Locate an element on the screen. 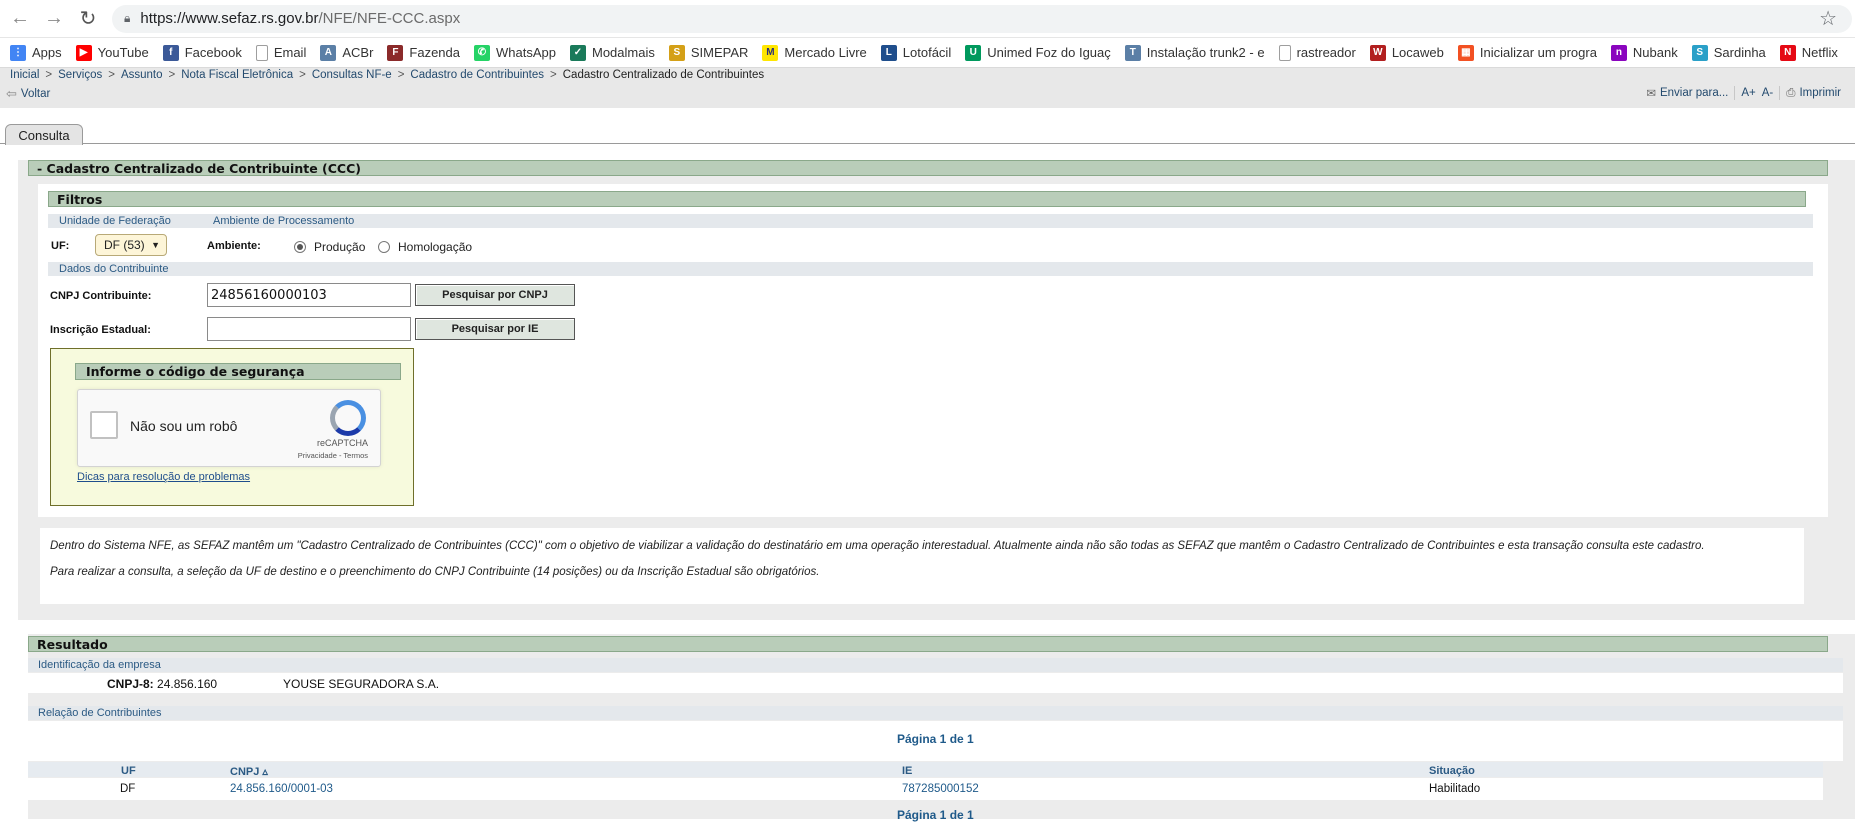  netflix-icon: N is located at coordinates (1787, 52).